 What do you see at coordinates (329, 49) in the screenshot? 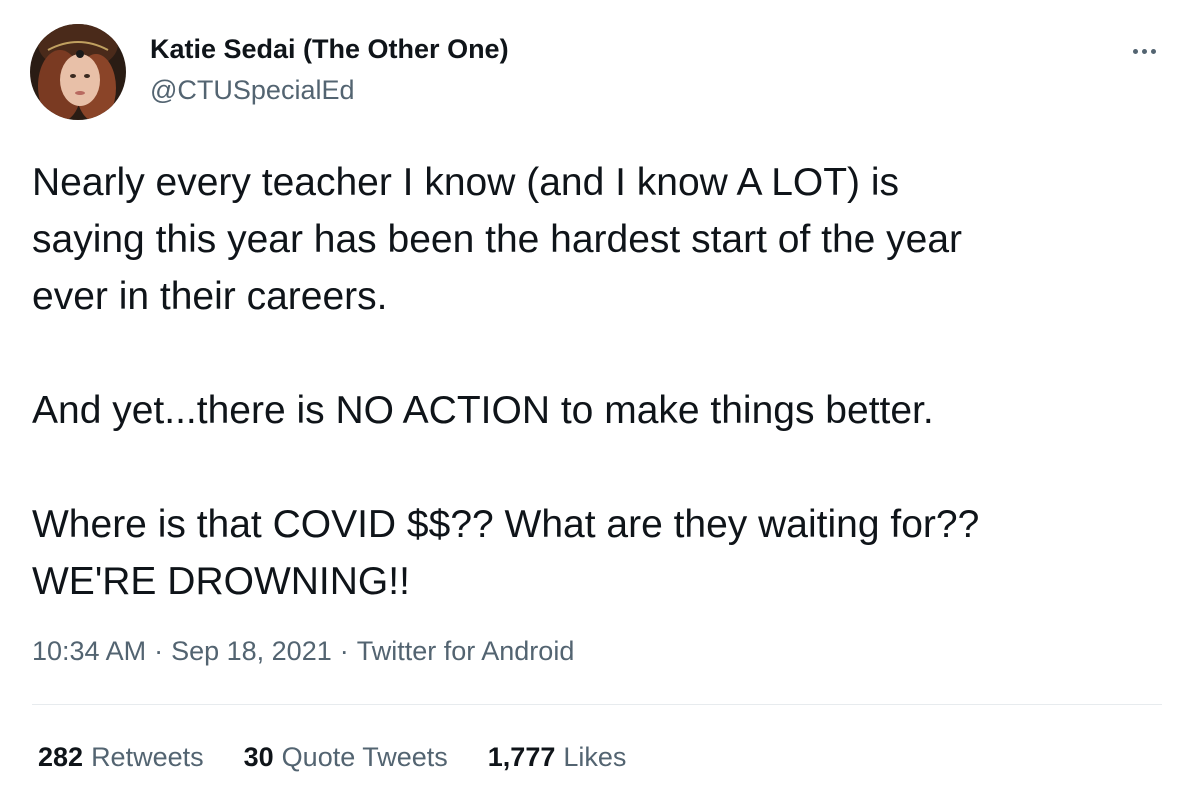
I see `author-name: Katie Sedai (The Other One)` at bounding box center [329, 49].